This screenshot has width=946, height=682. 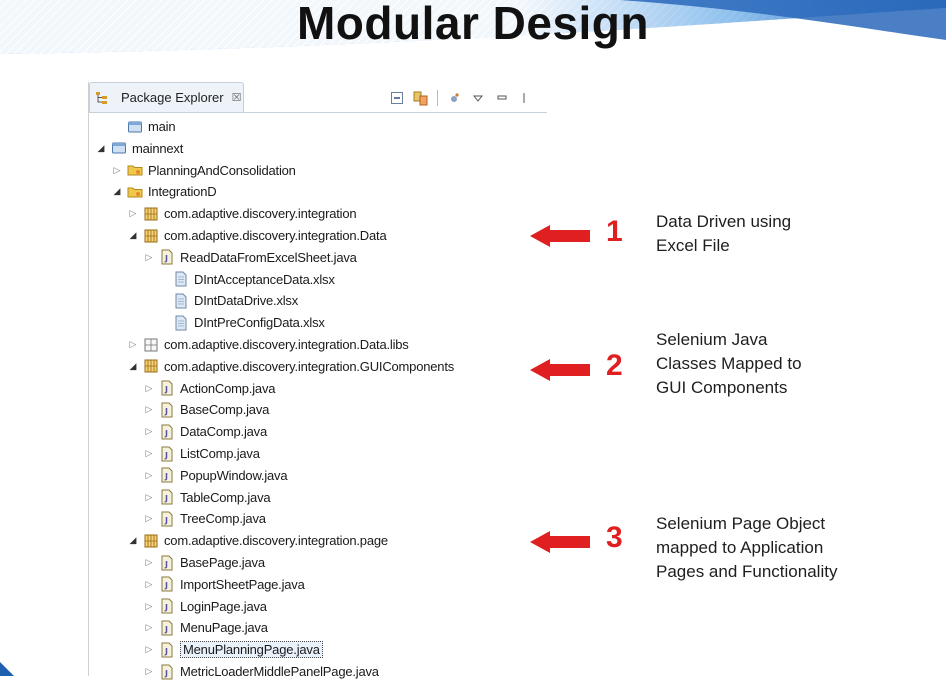 I want to click on tree-item: ▷ J BasePage.java, so click(x=204, y=562).